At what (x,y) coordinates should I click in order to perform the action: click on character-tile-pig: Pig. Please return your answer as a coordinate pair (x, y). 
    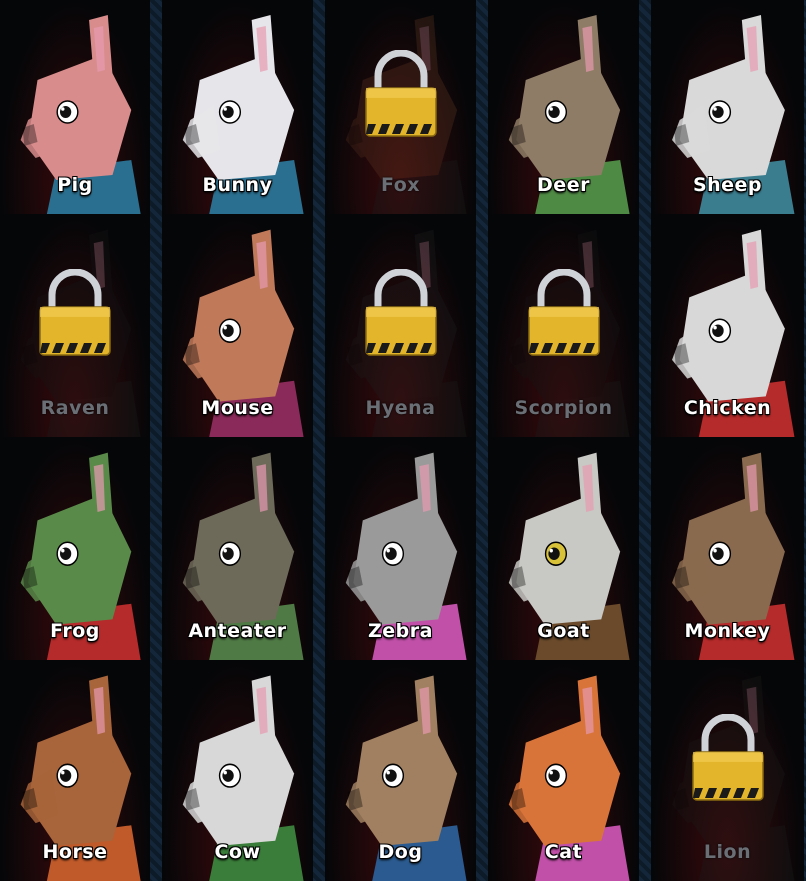
    Looking at the image, I should click on (75, 107).